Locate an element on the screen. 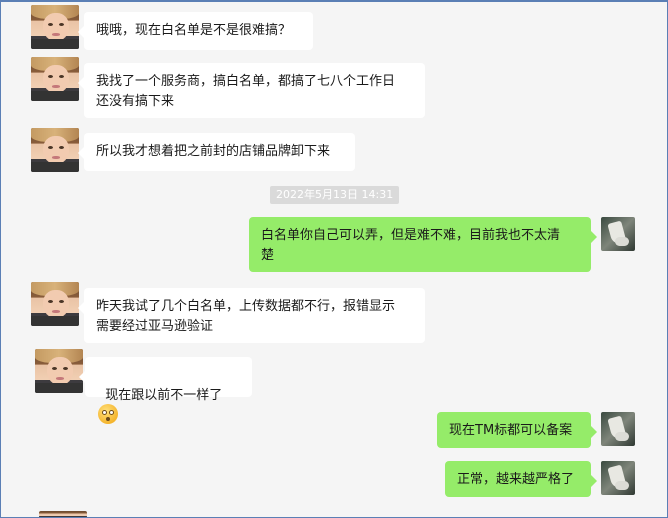 The width and height of the screenshot is (668, 518). flushed-face-icon is located at coordinates (108, 414).